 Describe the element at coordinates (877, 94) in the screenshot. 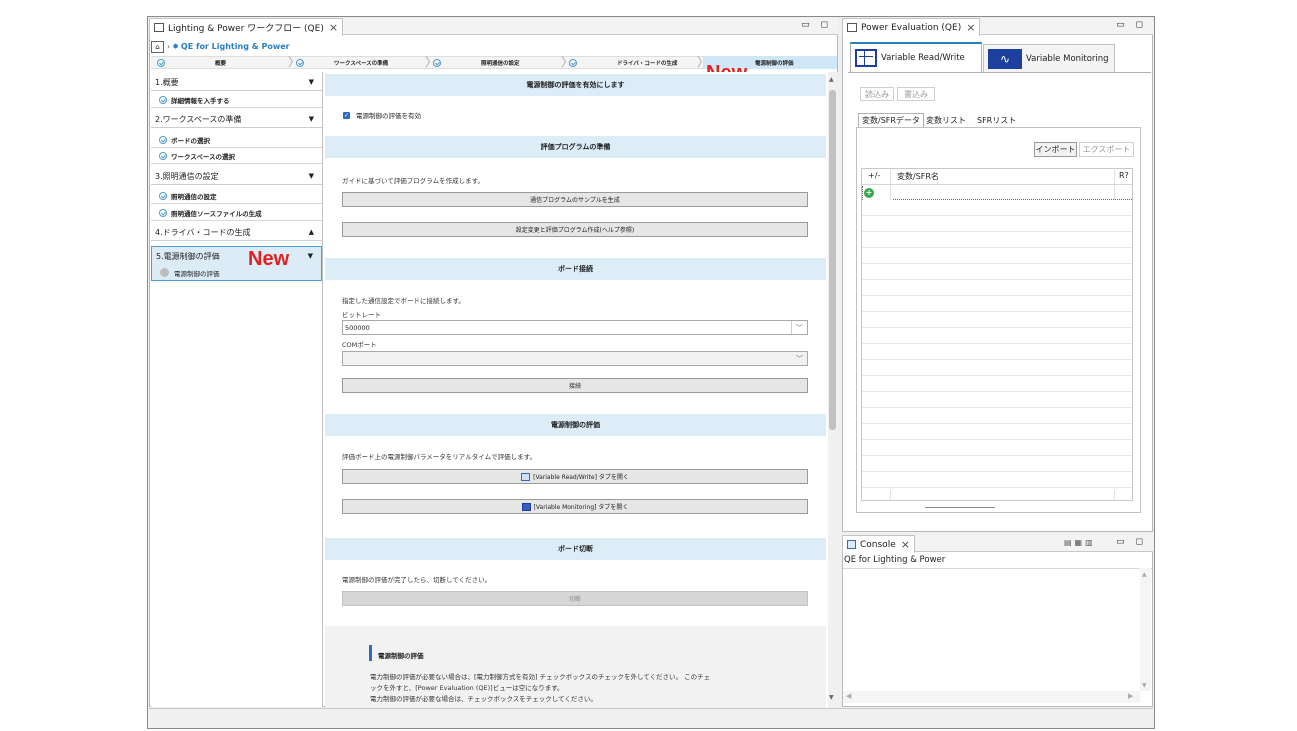

I see `read-button: 読込み` at that location.